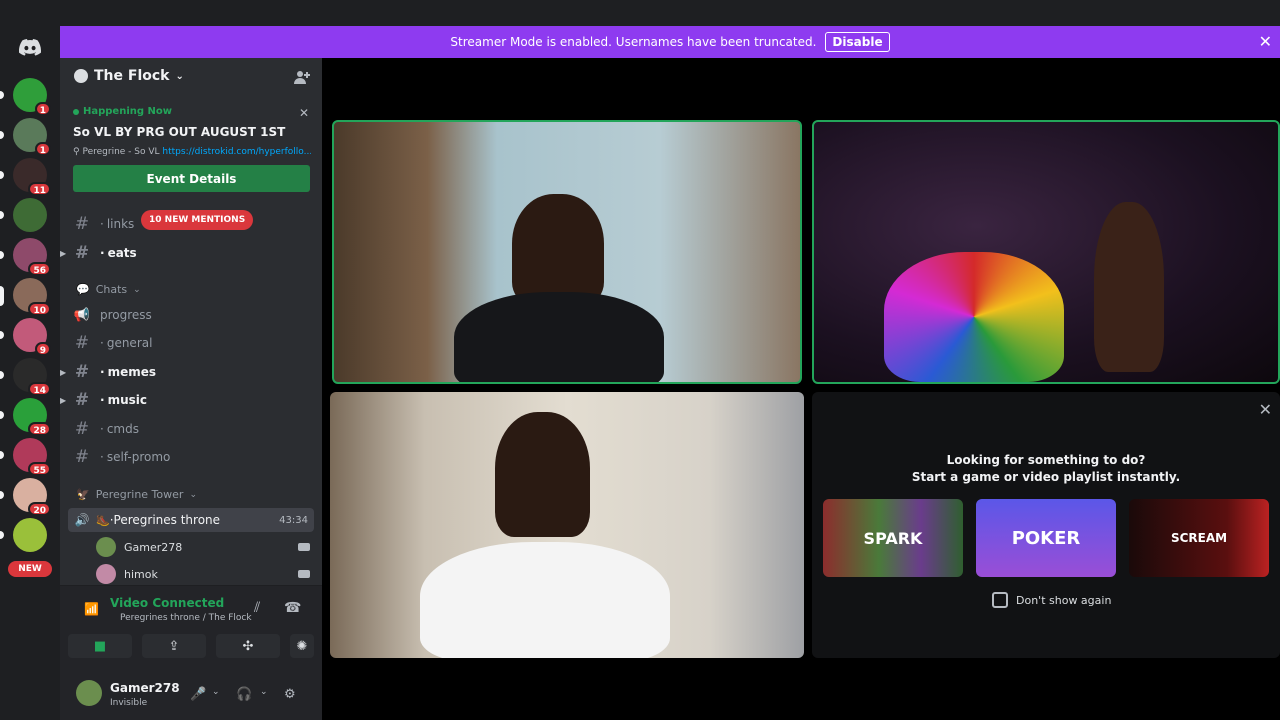  What do you see at coordinates (120, 224) in the screenshot?
I see `channel-name: links` at bounding box center [120, 224].